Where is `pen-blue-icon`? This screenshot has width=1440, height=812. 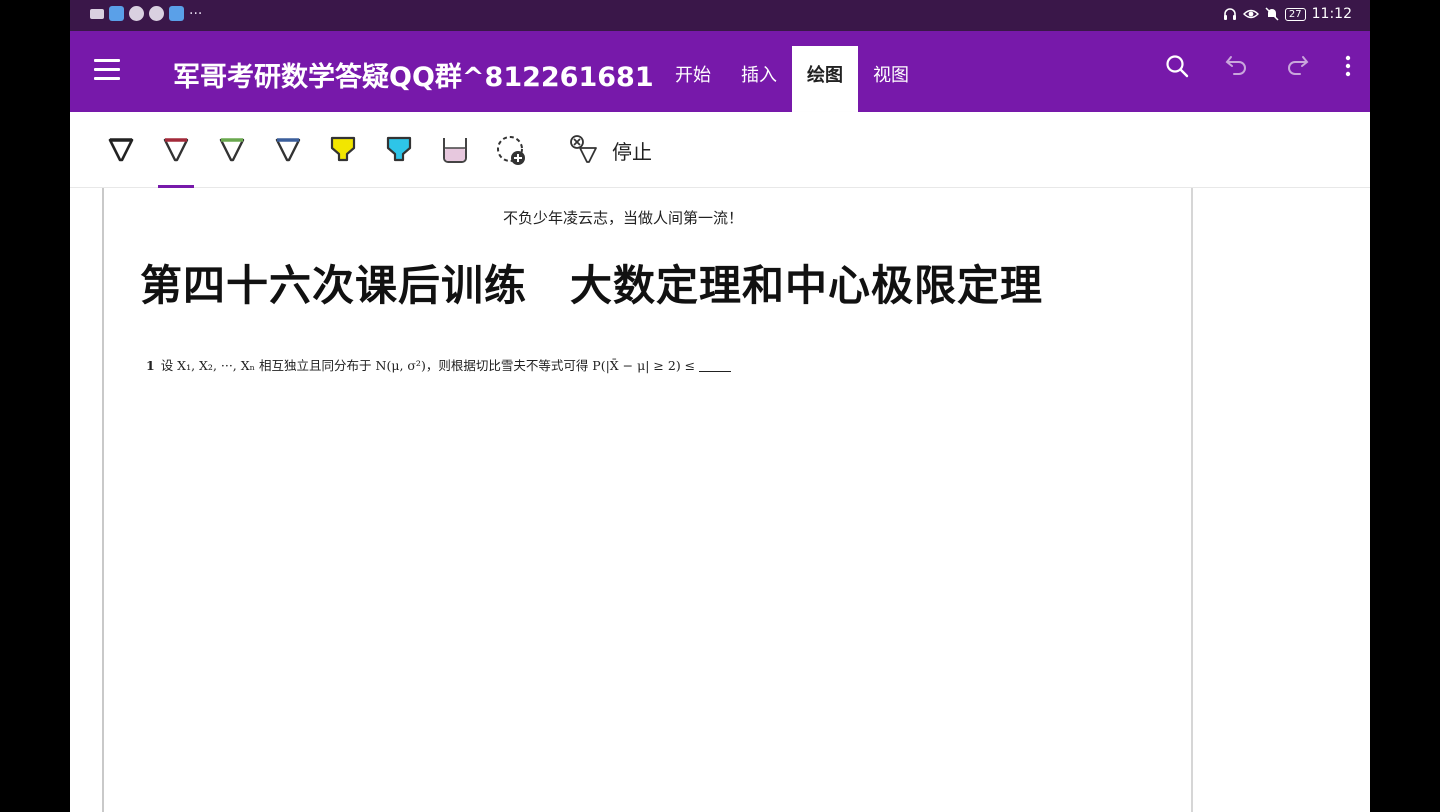
pen-blue-icon is located at coordinates (288, 150).